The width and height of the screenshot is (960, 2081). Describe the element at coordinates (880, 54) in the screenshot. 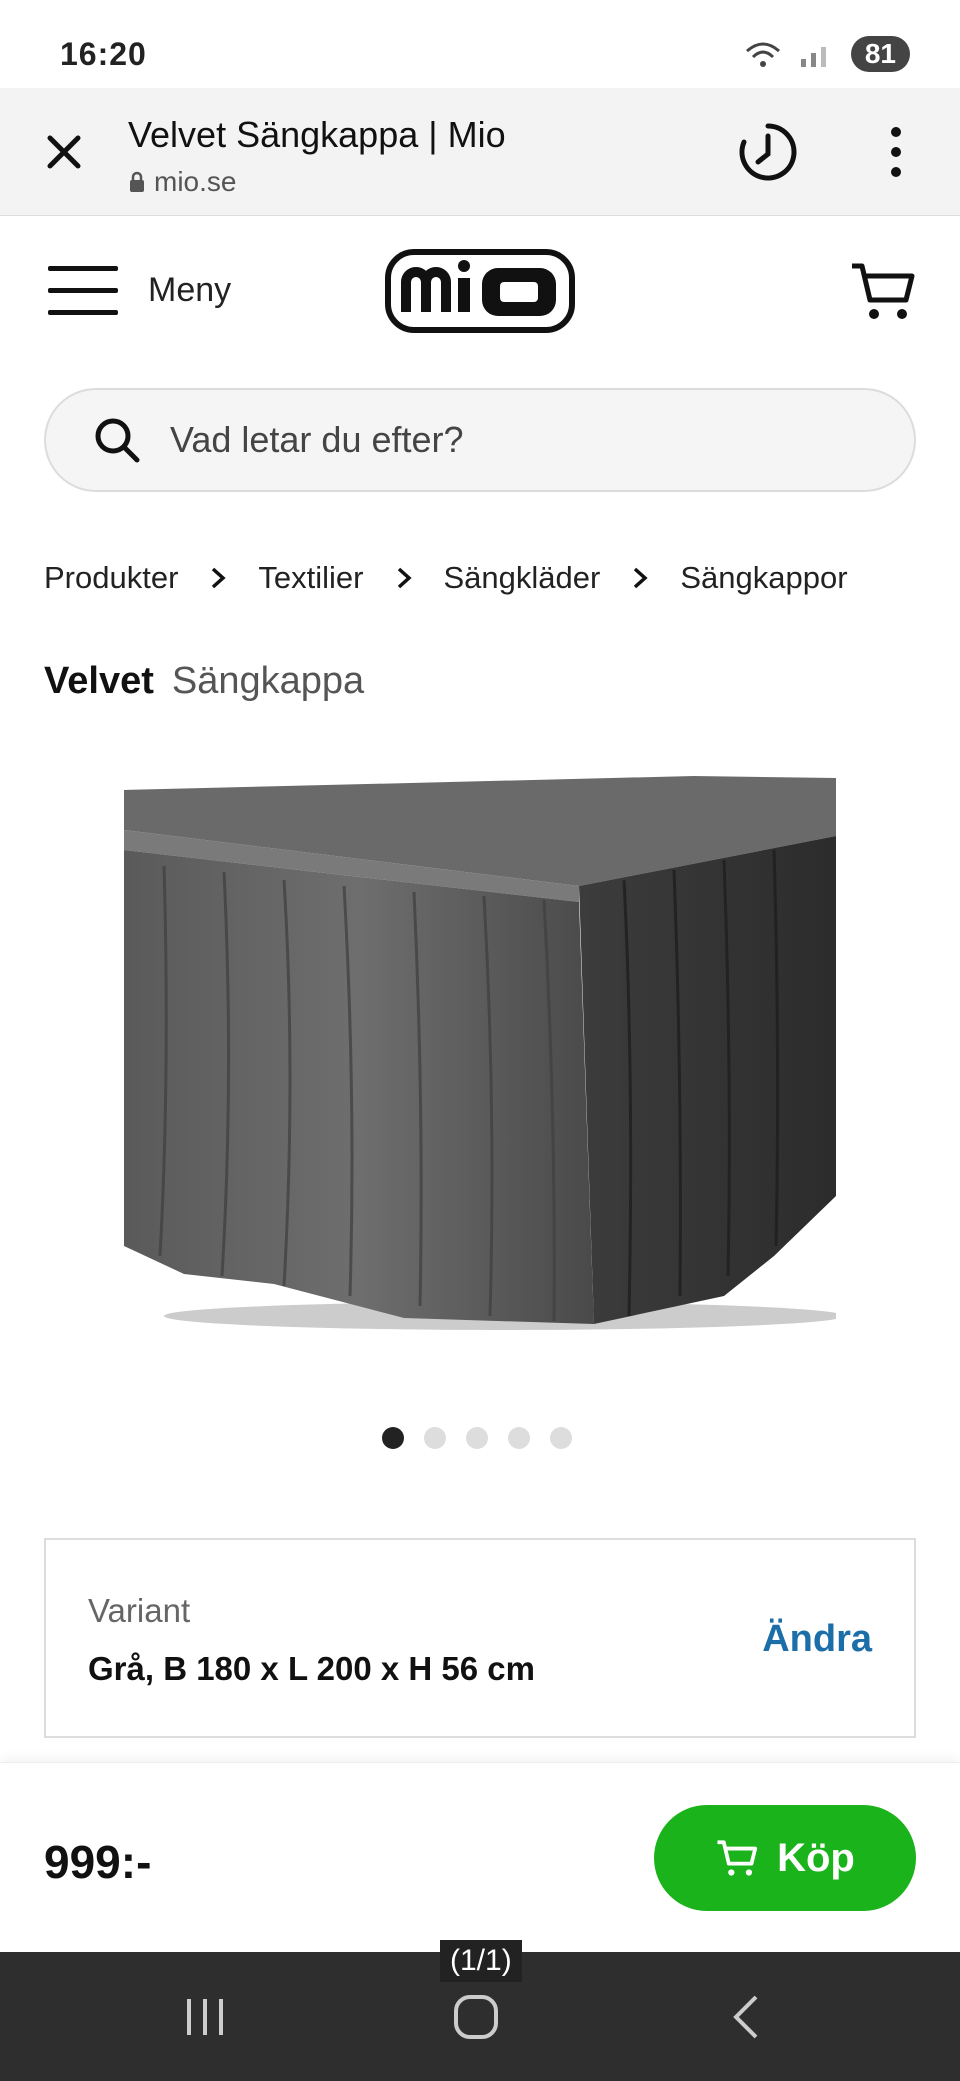

I see `battery-indicator: 81` at that location.